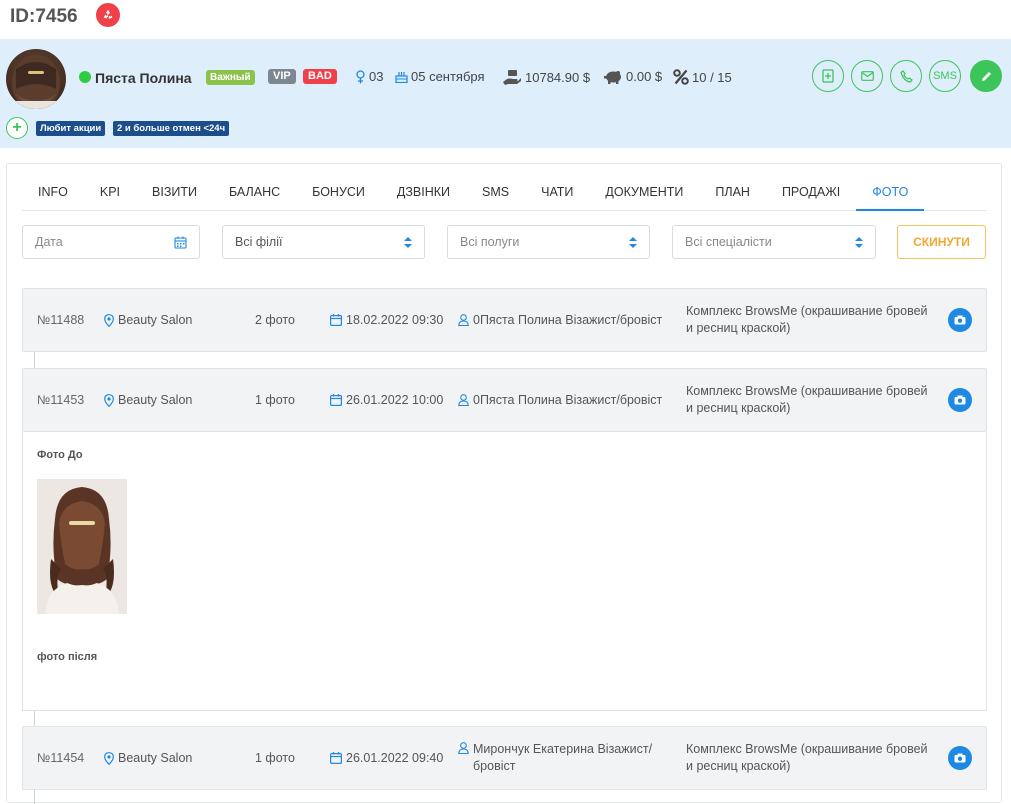  What do you see at coordinates (36, 79) in the screenshot?
I see `client-avatar` at bounding box center [36, 79].